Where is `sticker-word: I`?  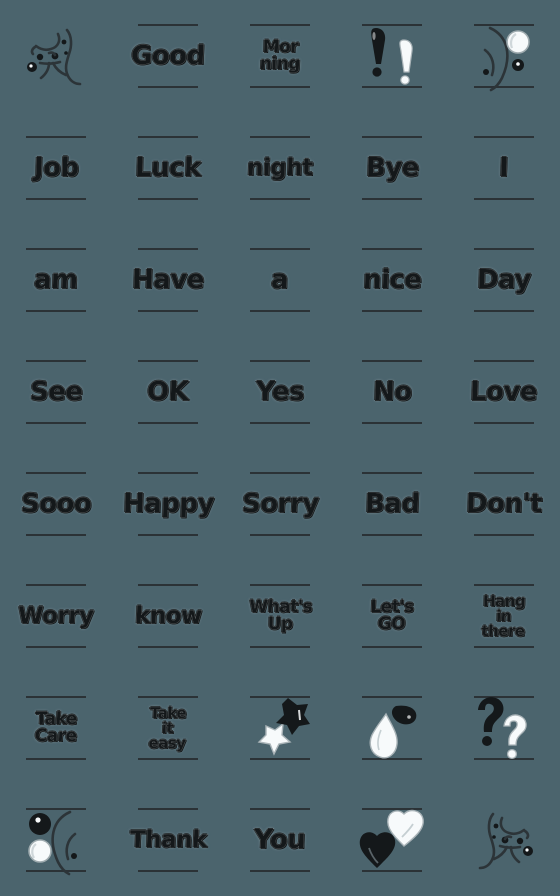
sticker-word: I is located at coordinates (504, 168).